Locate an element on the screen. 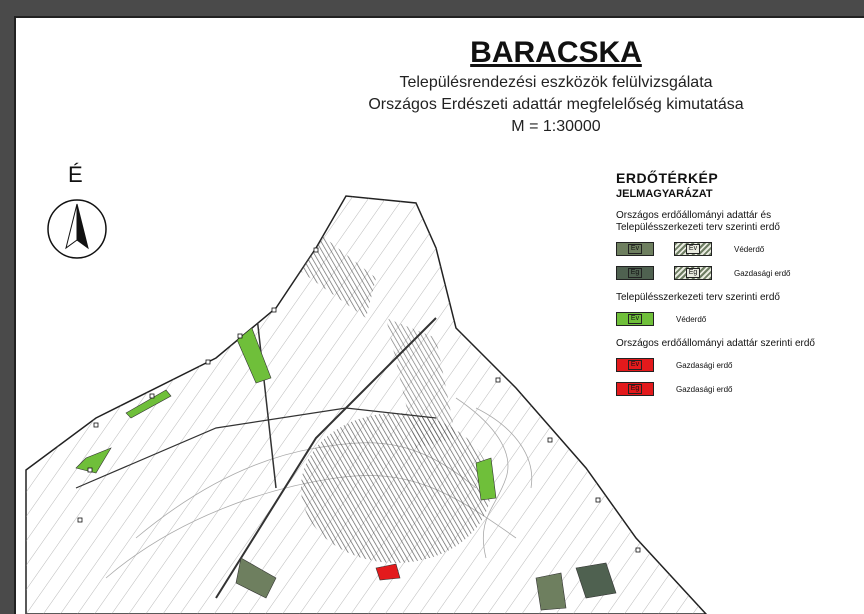  legend-title: ERDŐTÉRKÉP is located at coordinates (667, 178).